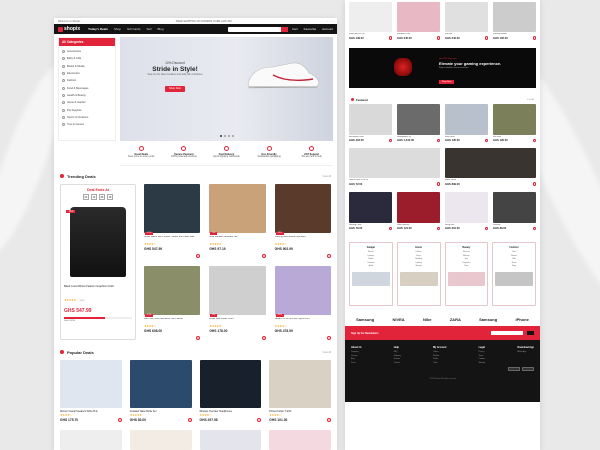 The width and height of the screenshot is (600, 450). Describe the element at coordinates (466, 274) in the screenshot. I see `category-box: Beauty Skincare Makeup Hair Fragrance Tools` at that location.